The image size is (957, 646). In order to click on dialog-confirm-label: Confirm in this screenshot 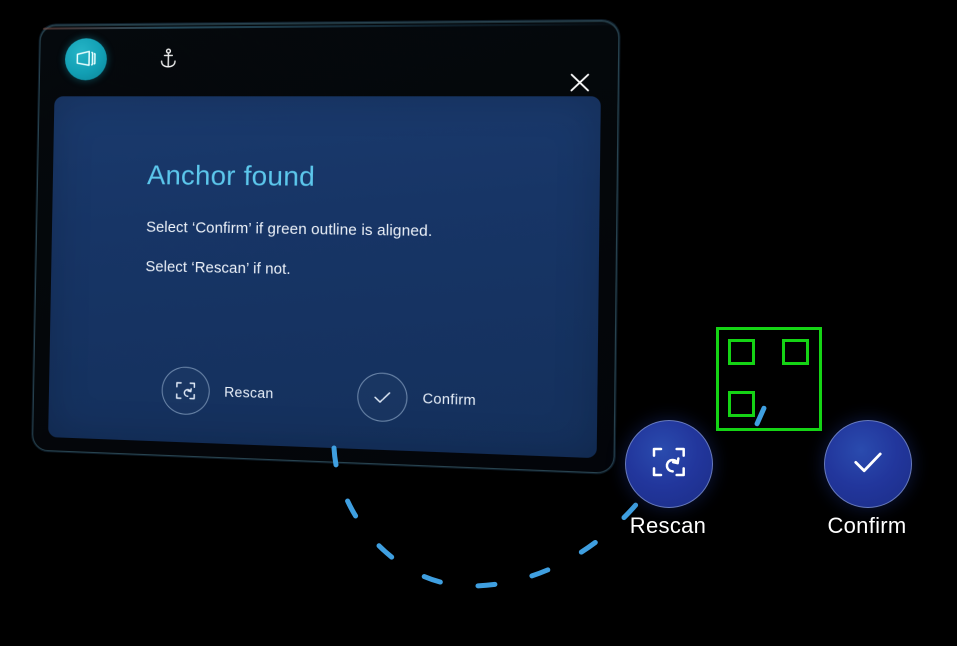, I will do `click(449, 399)`.